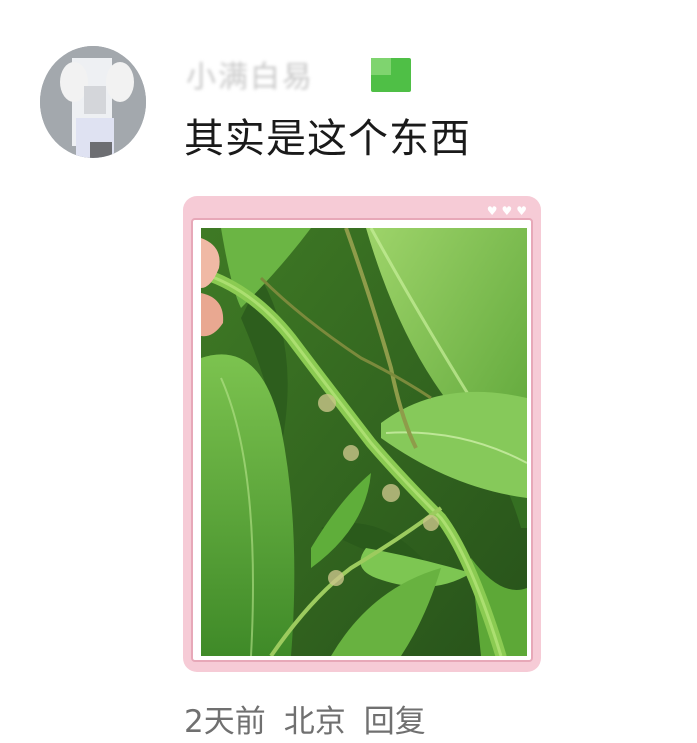  Describe the element at coordinates (395, 718) in the screenshot. I see `reply-button: 回复` at that location.